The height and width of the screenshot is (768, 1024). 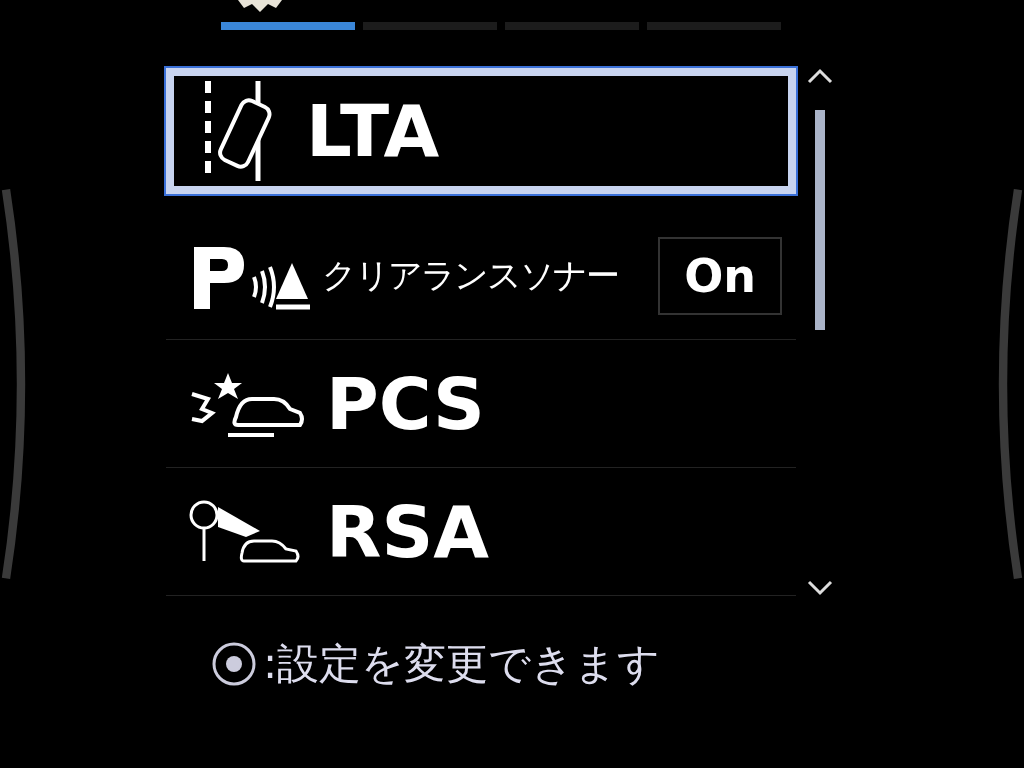 What do you see at coordinates (373, 131) in the screenshot?
I see `menu-item-label: LTA` at bounding box center [373, 131].